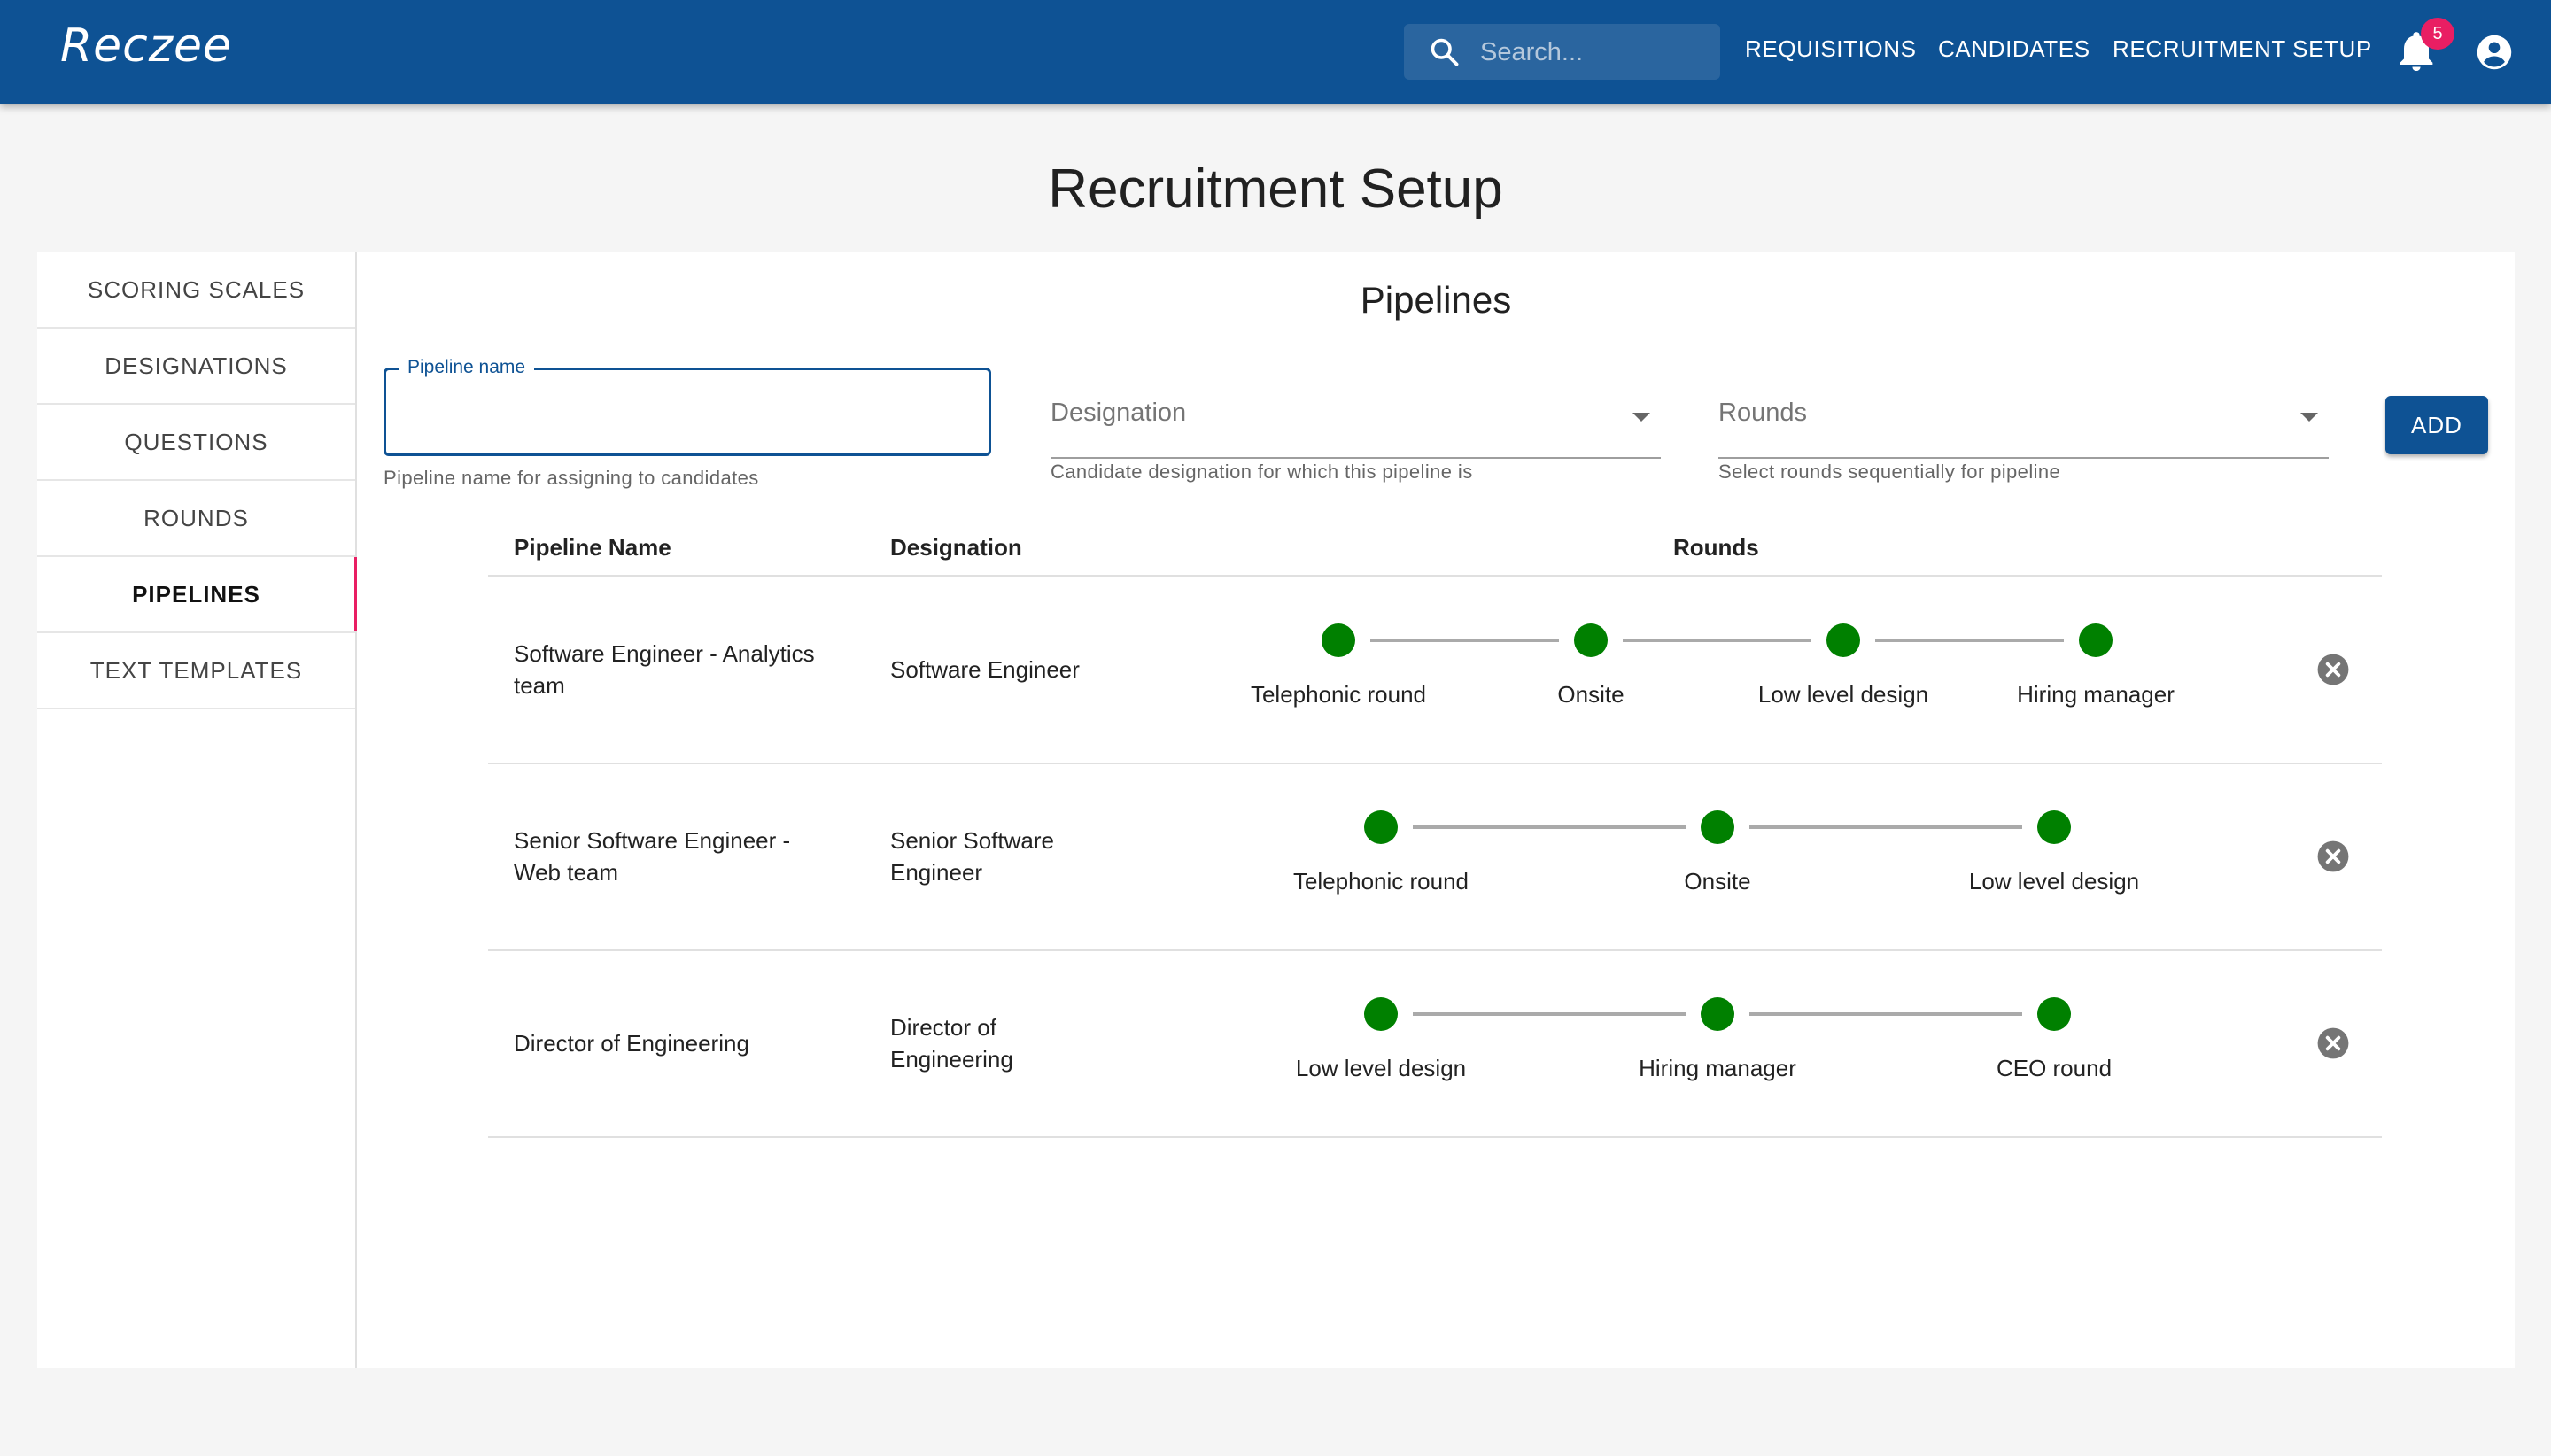 This screenshot has height=1456, width=2551. Describe the element at coordinates (196, 290) in the screenshot. I see `sidebar-item-scoring-scales: SCORING SCALES` at that location.